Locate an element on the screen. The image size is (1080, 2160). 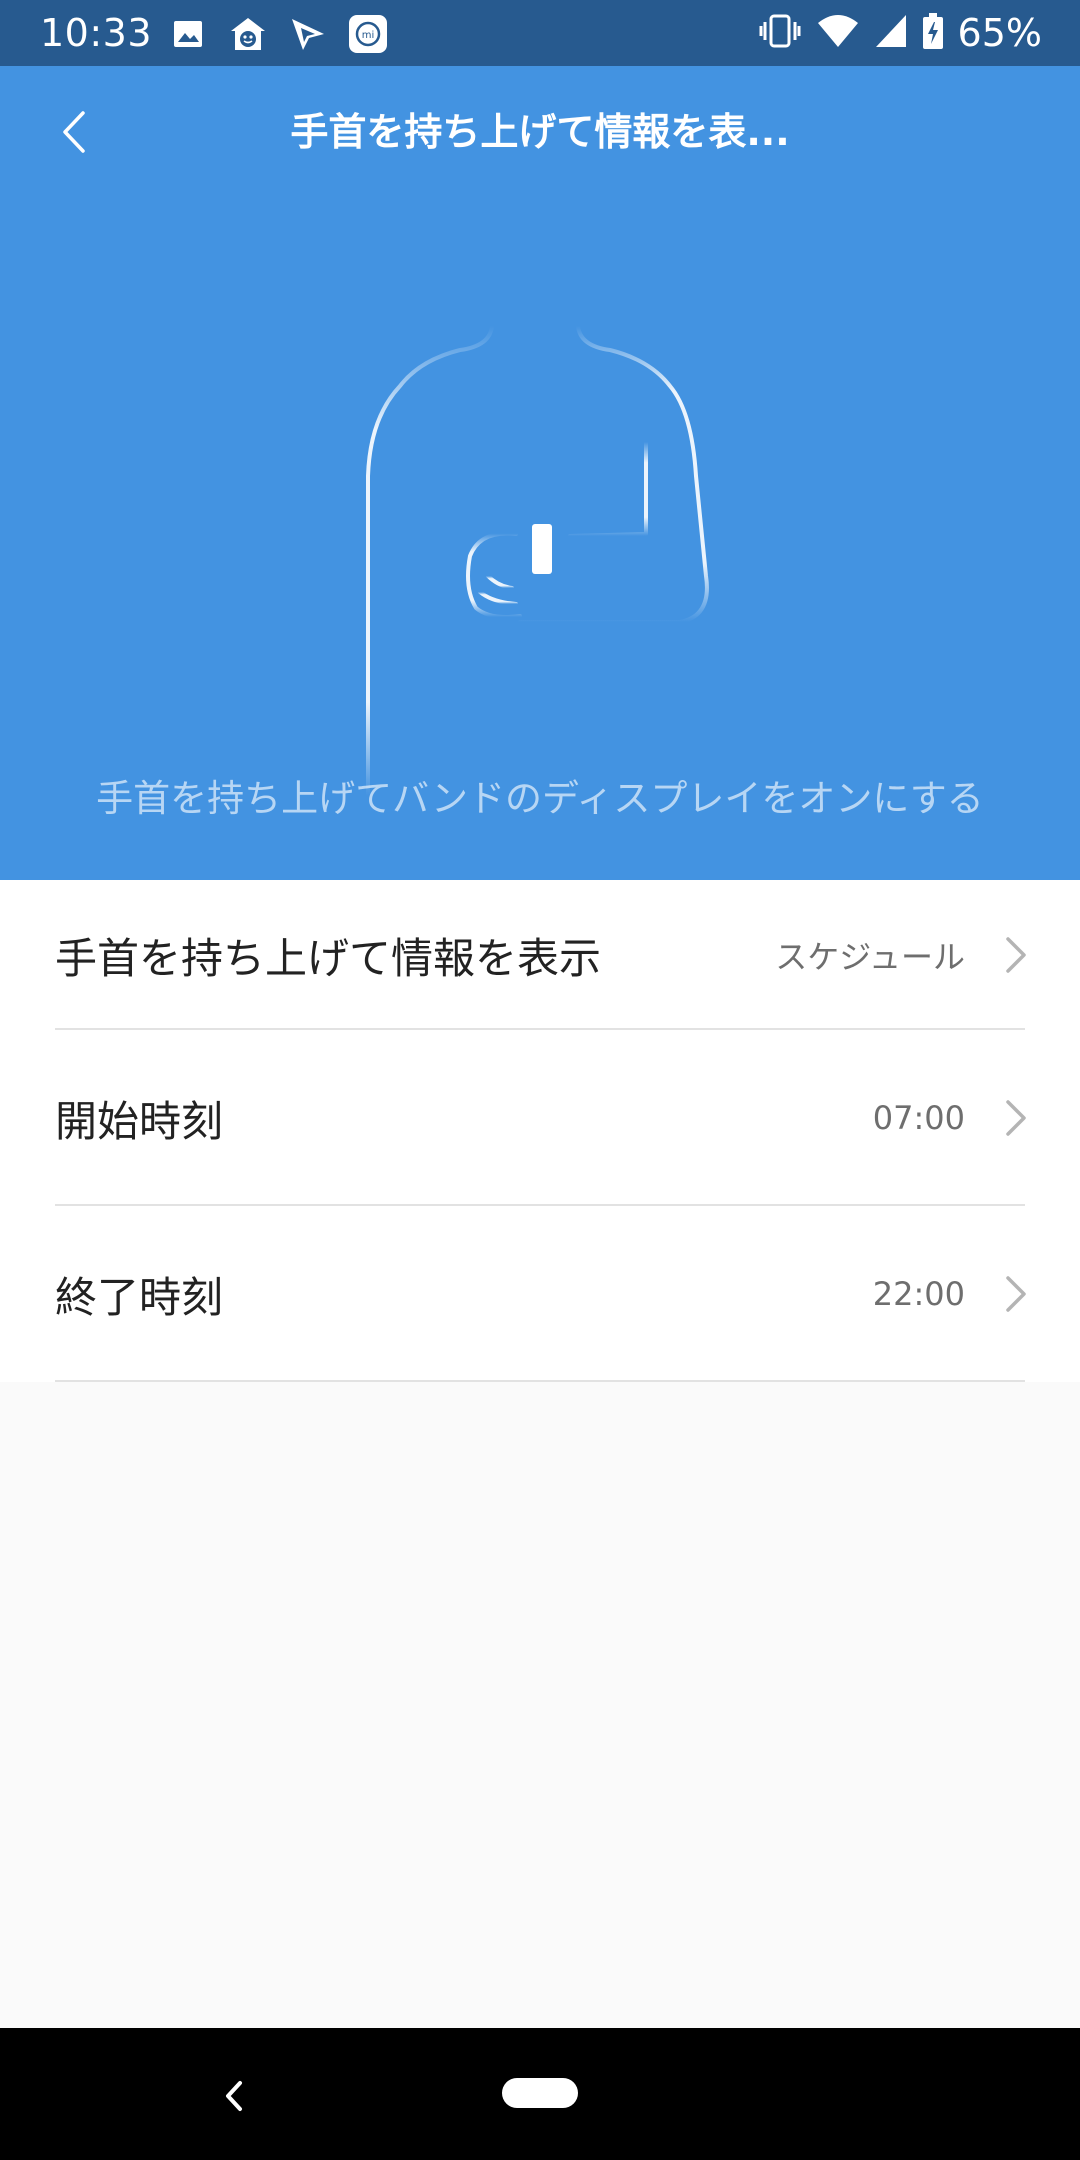
status-left-icons: mi is located at coordinates (278, 34).